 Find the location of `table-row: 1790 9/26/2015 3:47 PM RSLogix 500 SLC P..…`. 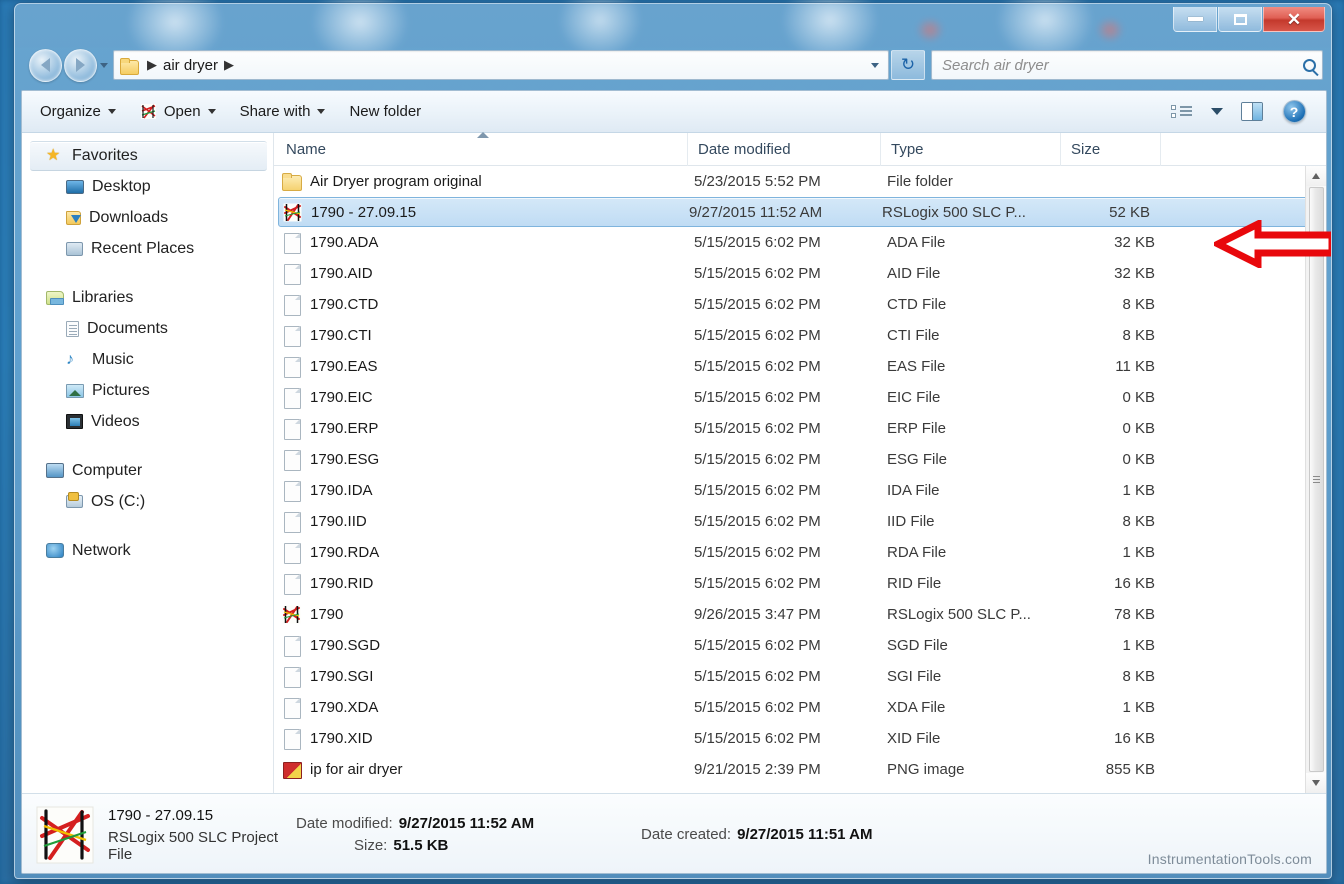

table-row: 1790 9/26/2015 3:47 PM RSLogix 500 SLC P..… is located at coordinates (800, 614).